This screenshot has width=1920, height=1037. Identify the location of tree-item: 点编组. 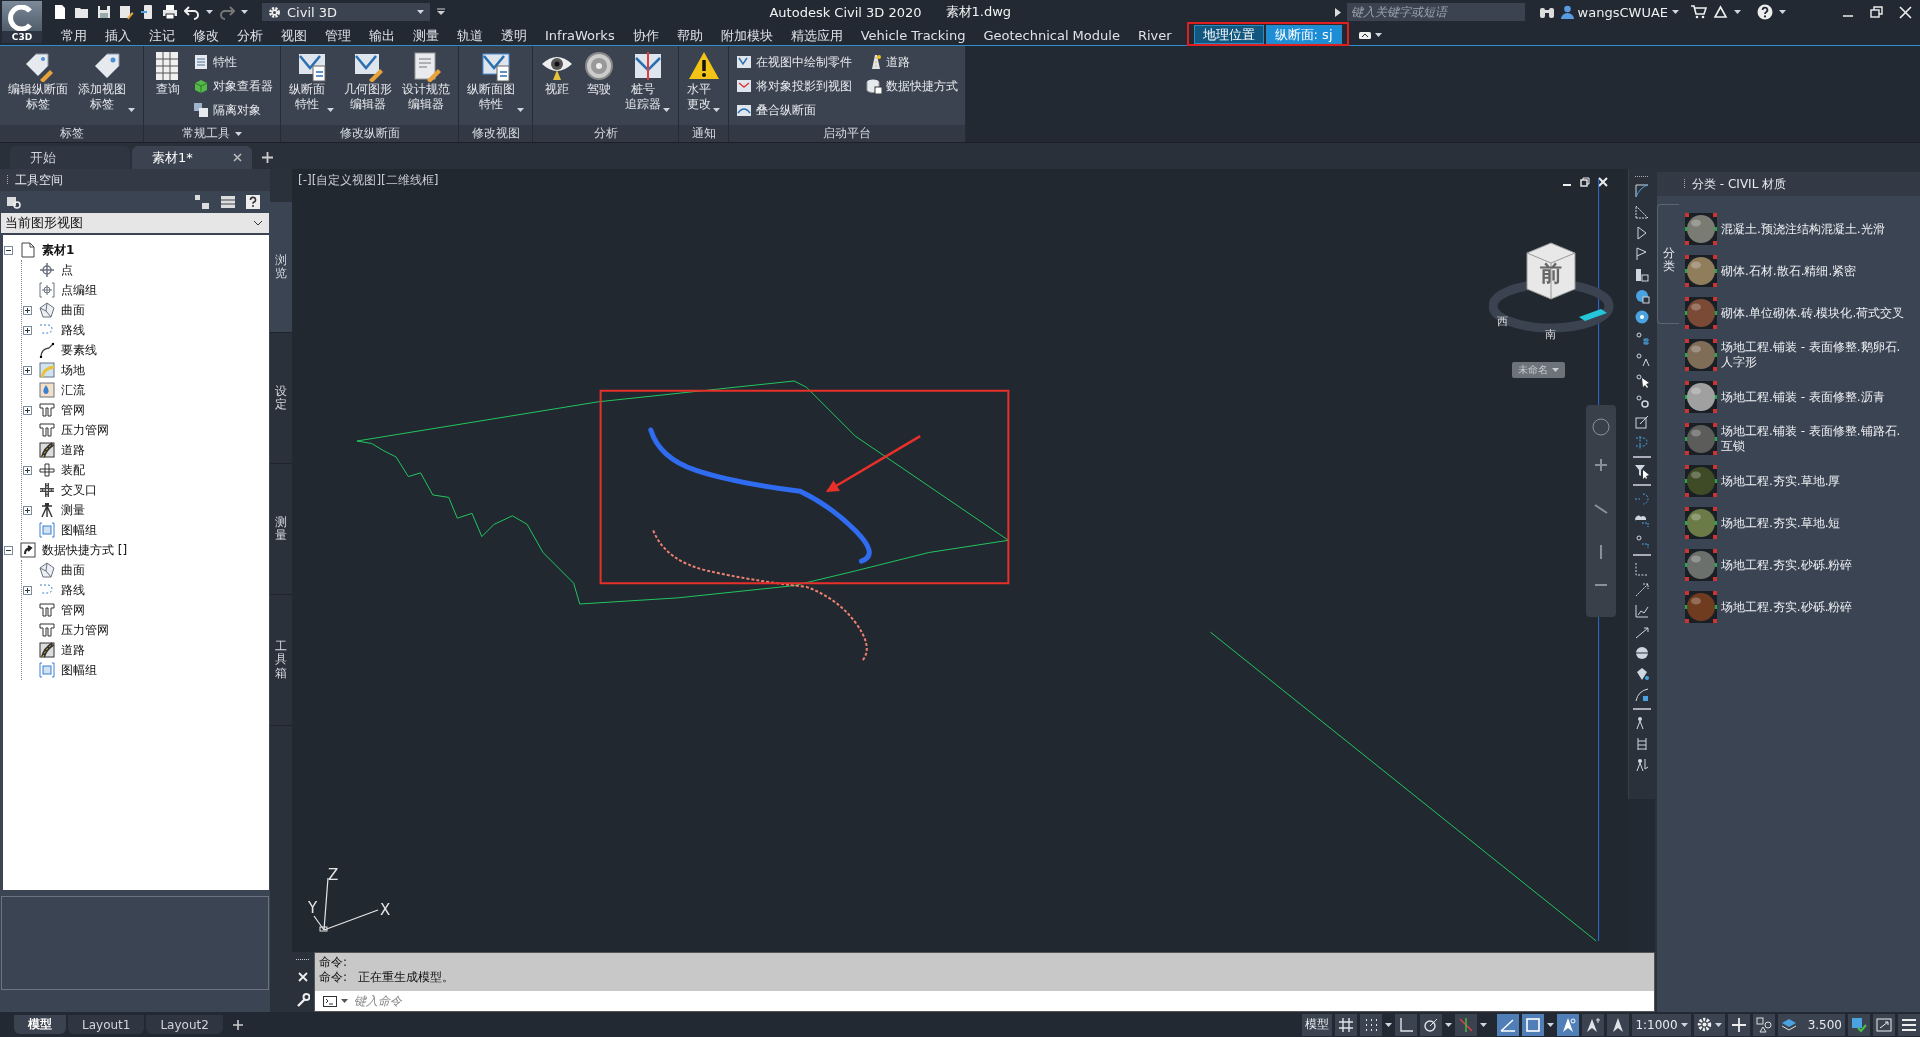
(79, 290).